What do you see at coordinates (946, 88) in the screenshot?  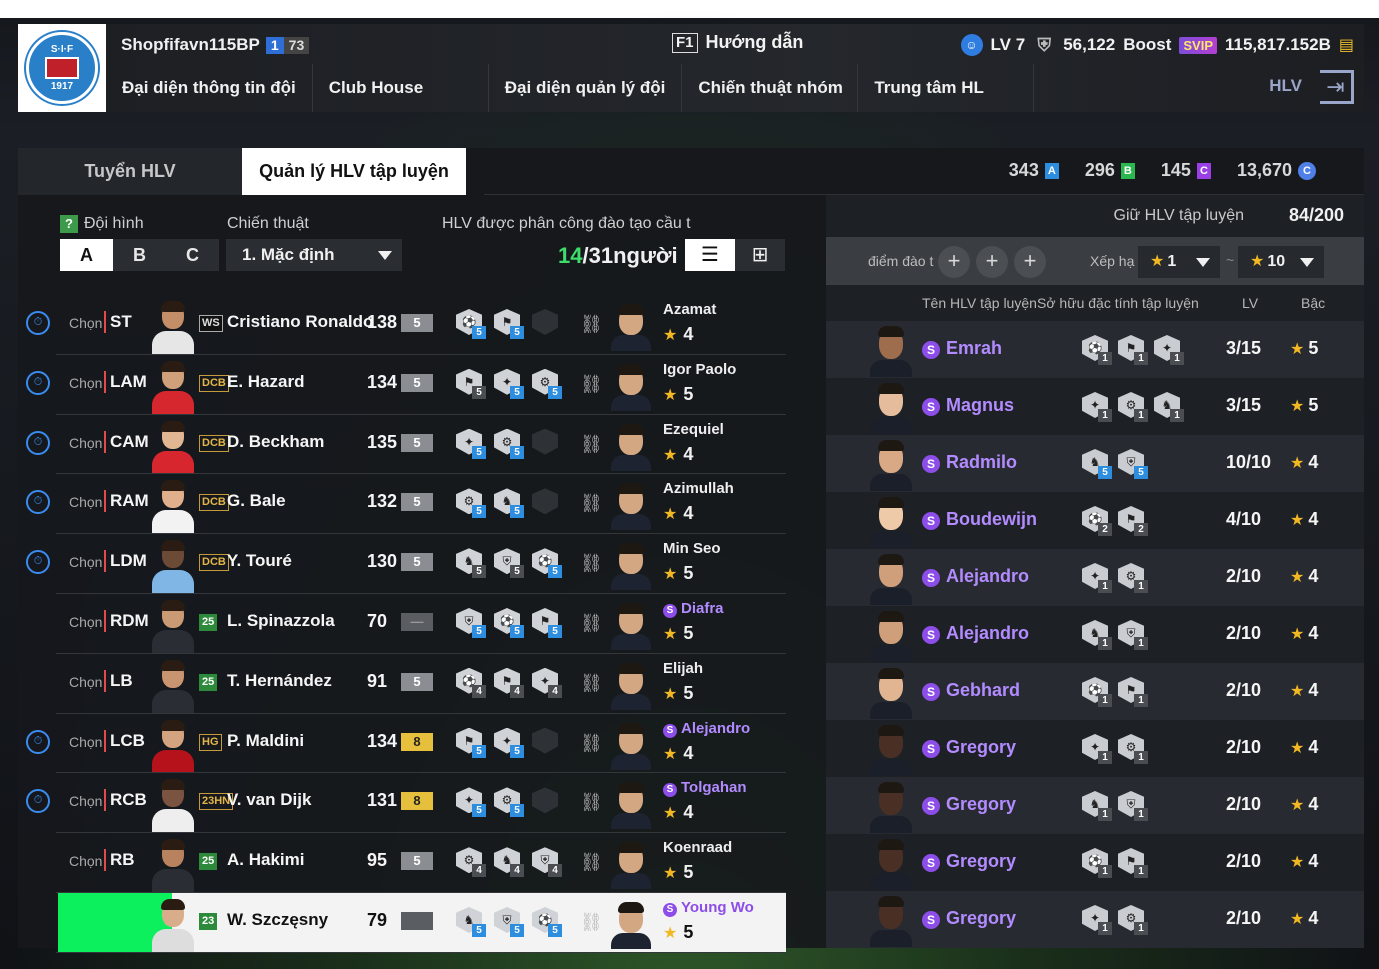 I see `nav-training-center: Trung tâm HL` at bounding box center [946, 88].